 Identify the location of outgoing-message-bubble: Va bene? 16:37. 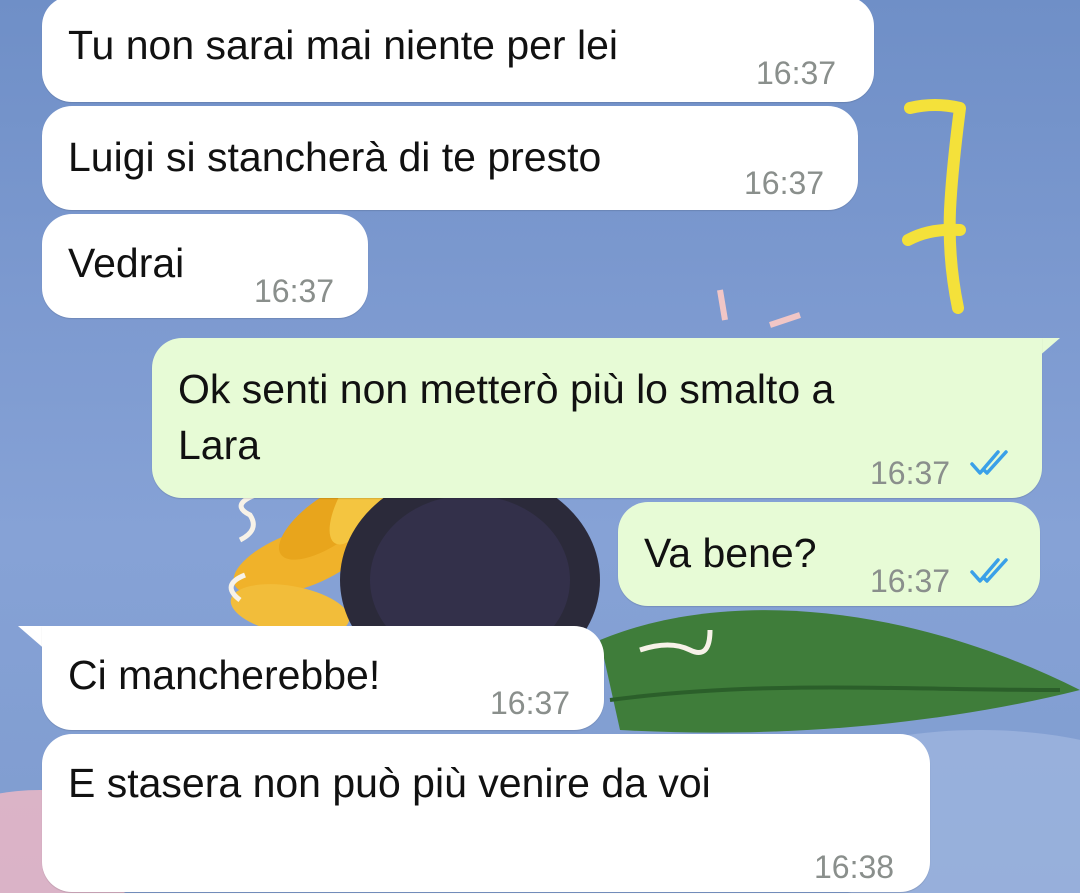
(829, 554).